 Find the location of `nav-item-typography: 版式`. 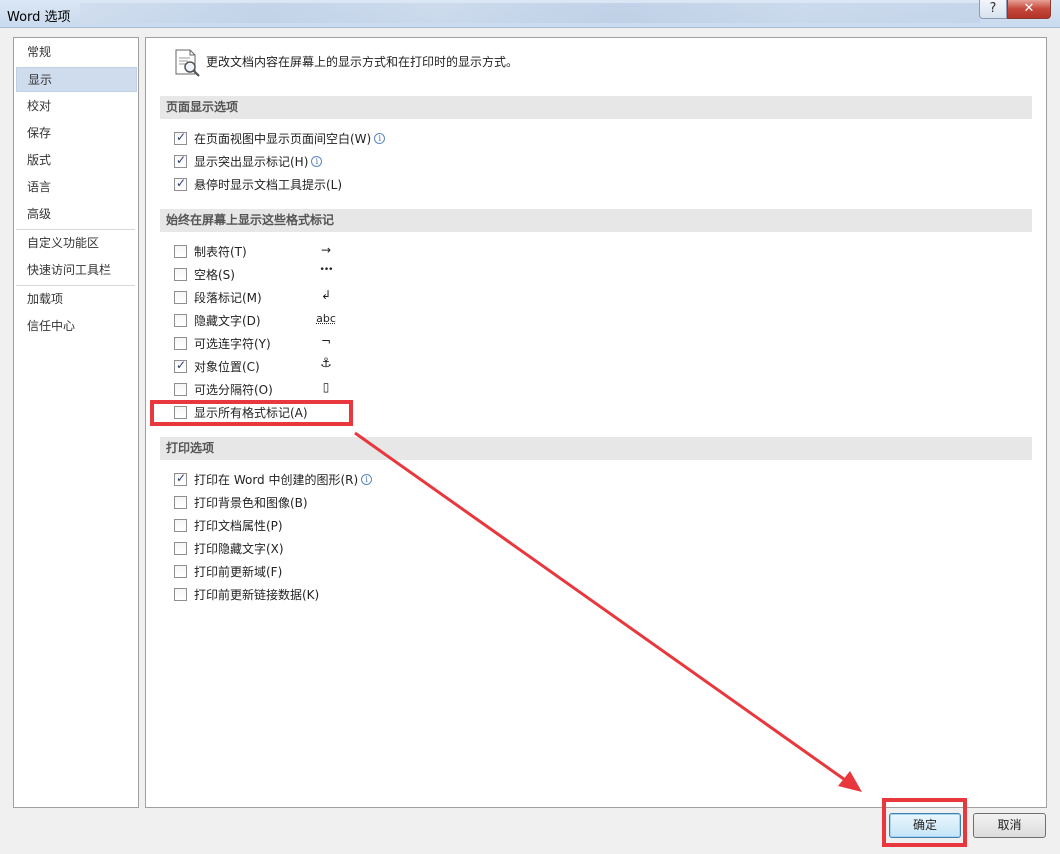

nav-item-typography: 版式 is located at coordinates (76, 160).